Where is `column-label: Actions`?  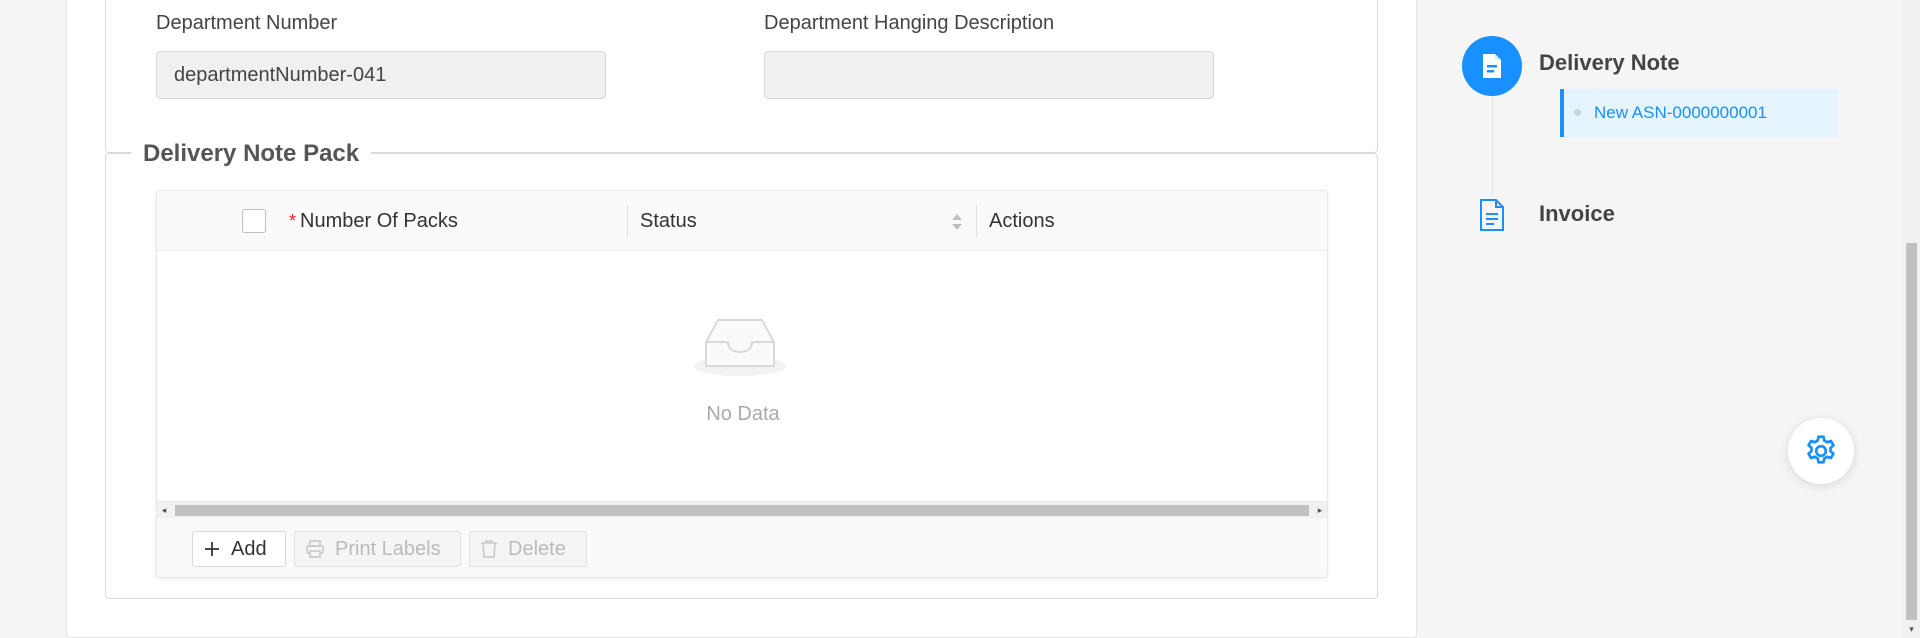
column-label: Actions is located at coordinates (1022, 221).